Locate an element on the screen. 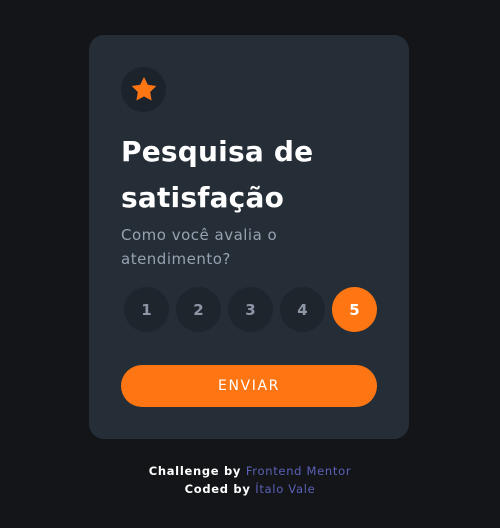 Image resolution: width=500 pixels, height=528 pixels. rating-option-2: 2 is located at coordinates (198, 309).